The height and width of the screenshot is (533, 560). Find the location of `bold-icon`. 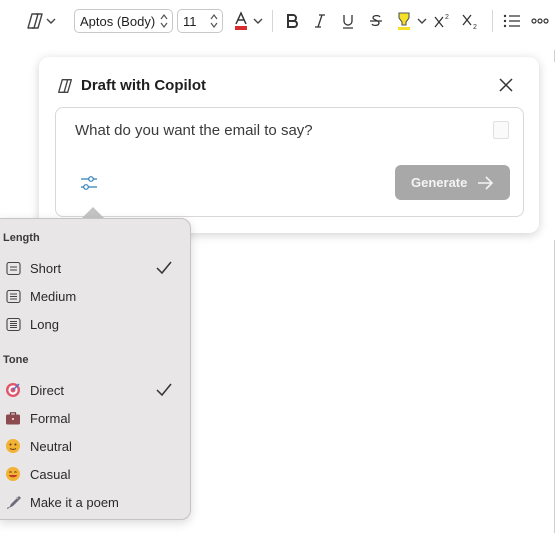

bold-icon is located at coordinates (292, 21).